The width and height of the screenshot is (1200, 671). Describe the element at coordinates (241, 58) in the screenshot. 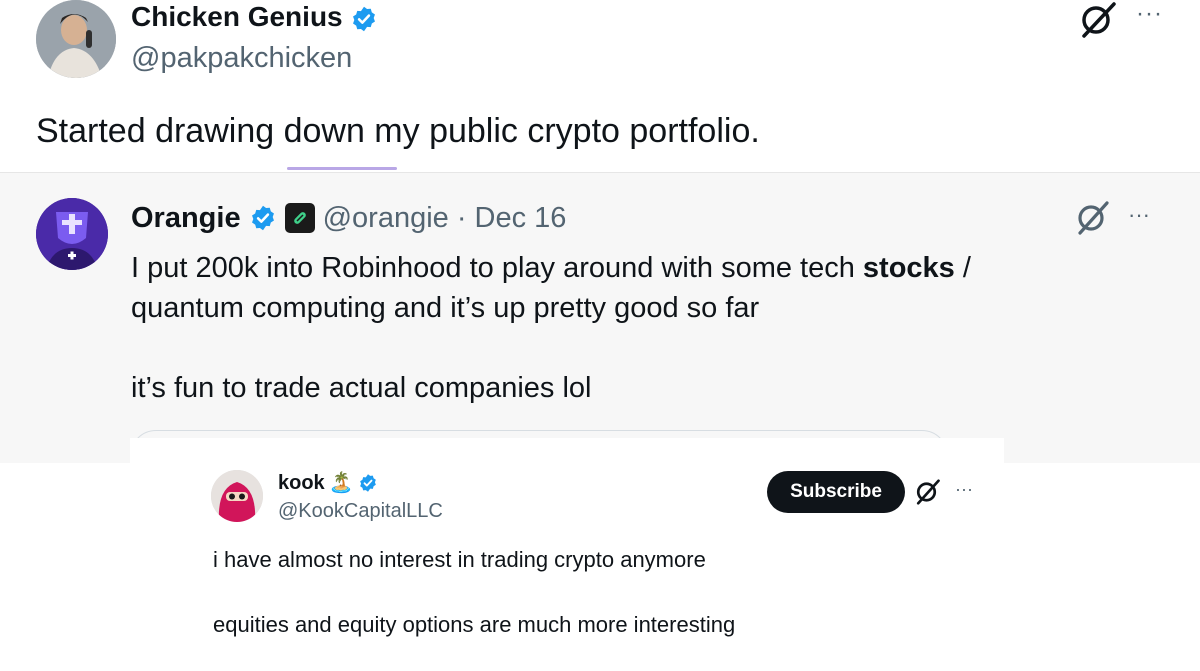

I see `author-handle: @pakpakchicken` at that location.